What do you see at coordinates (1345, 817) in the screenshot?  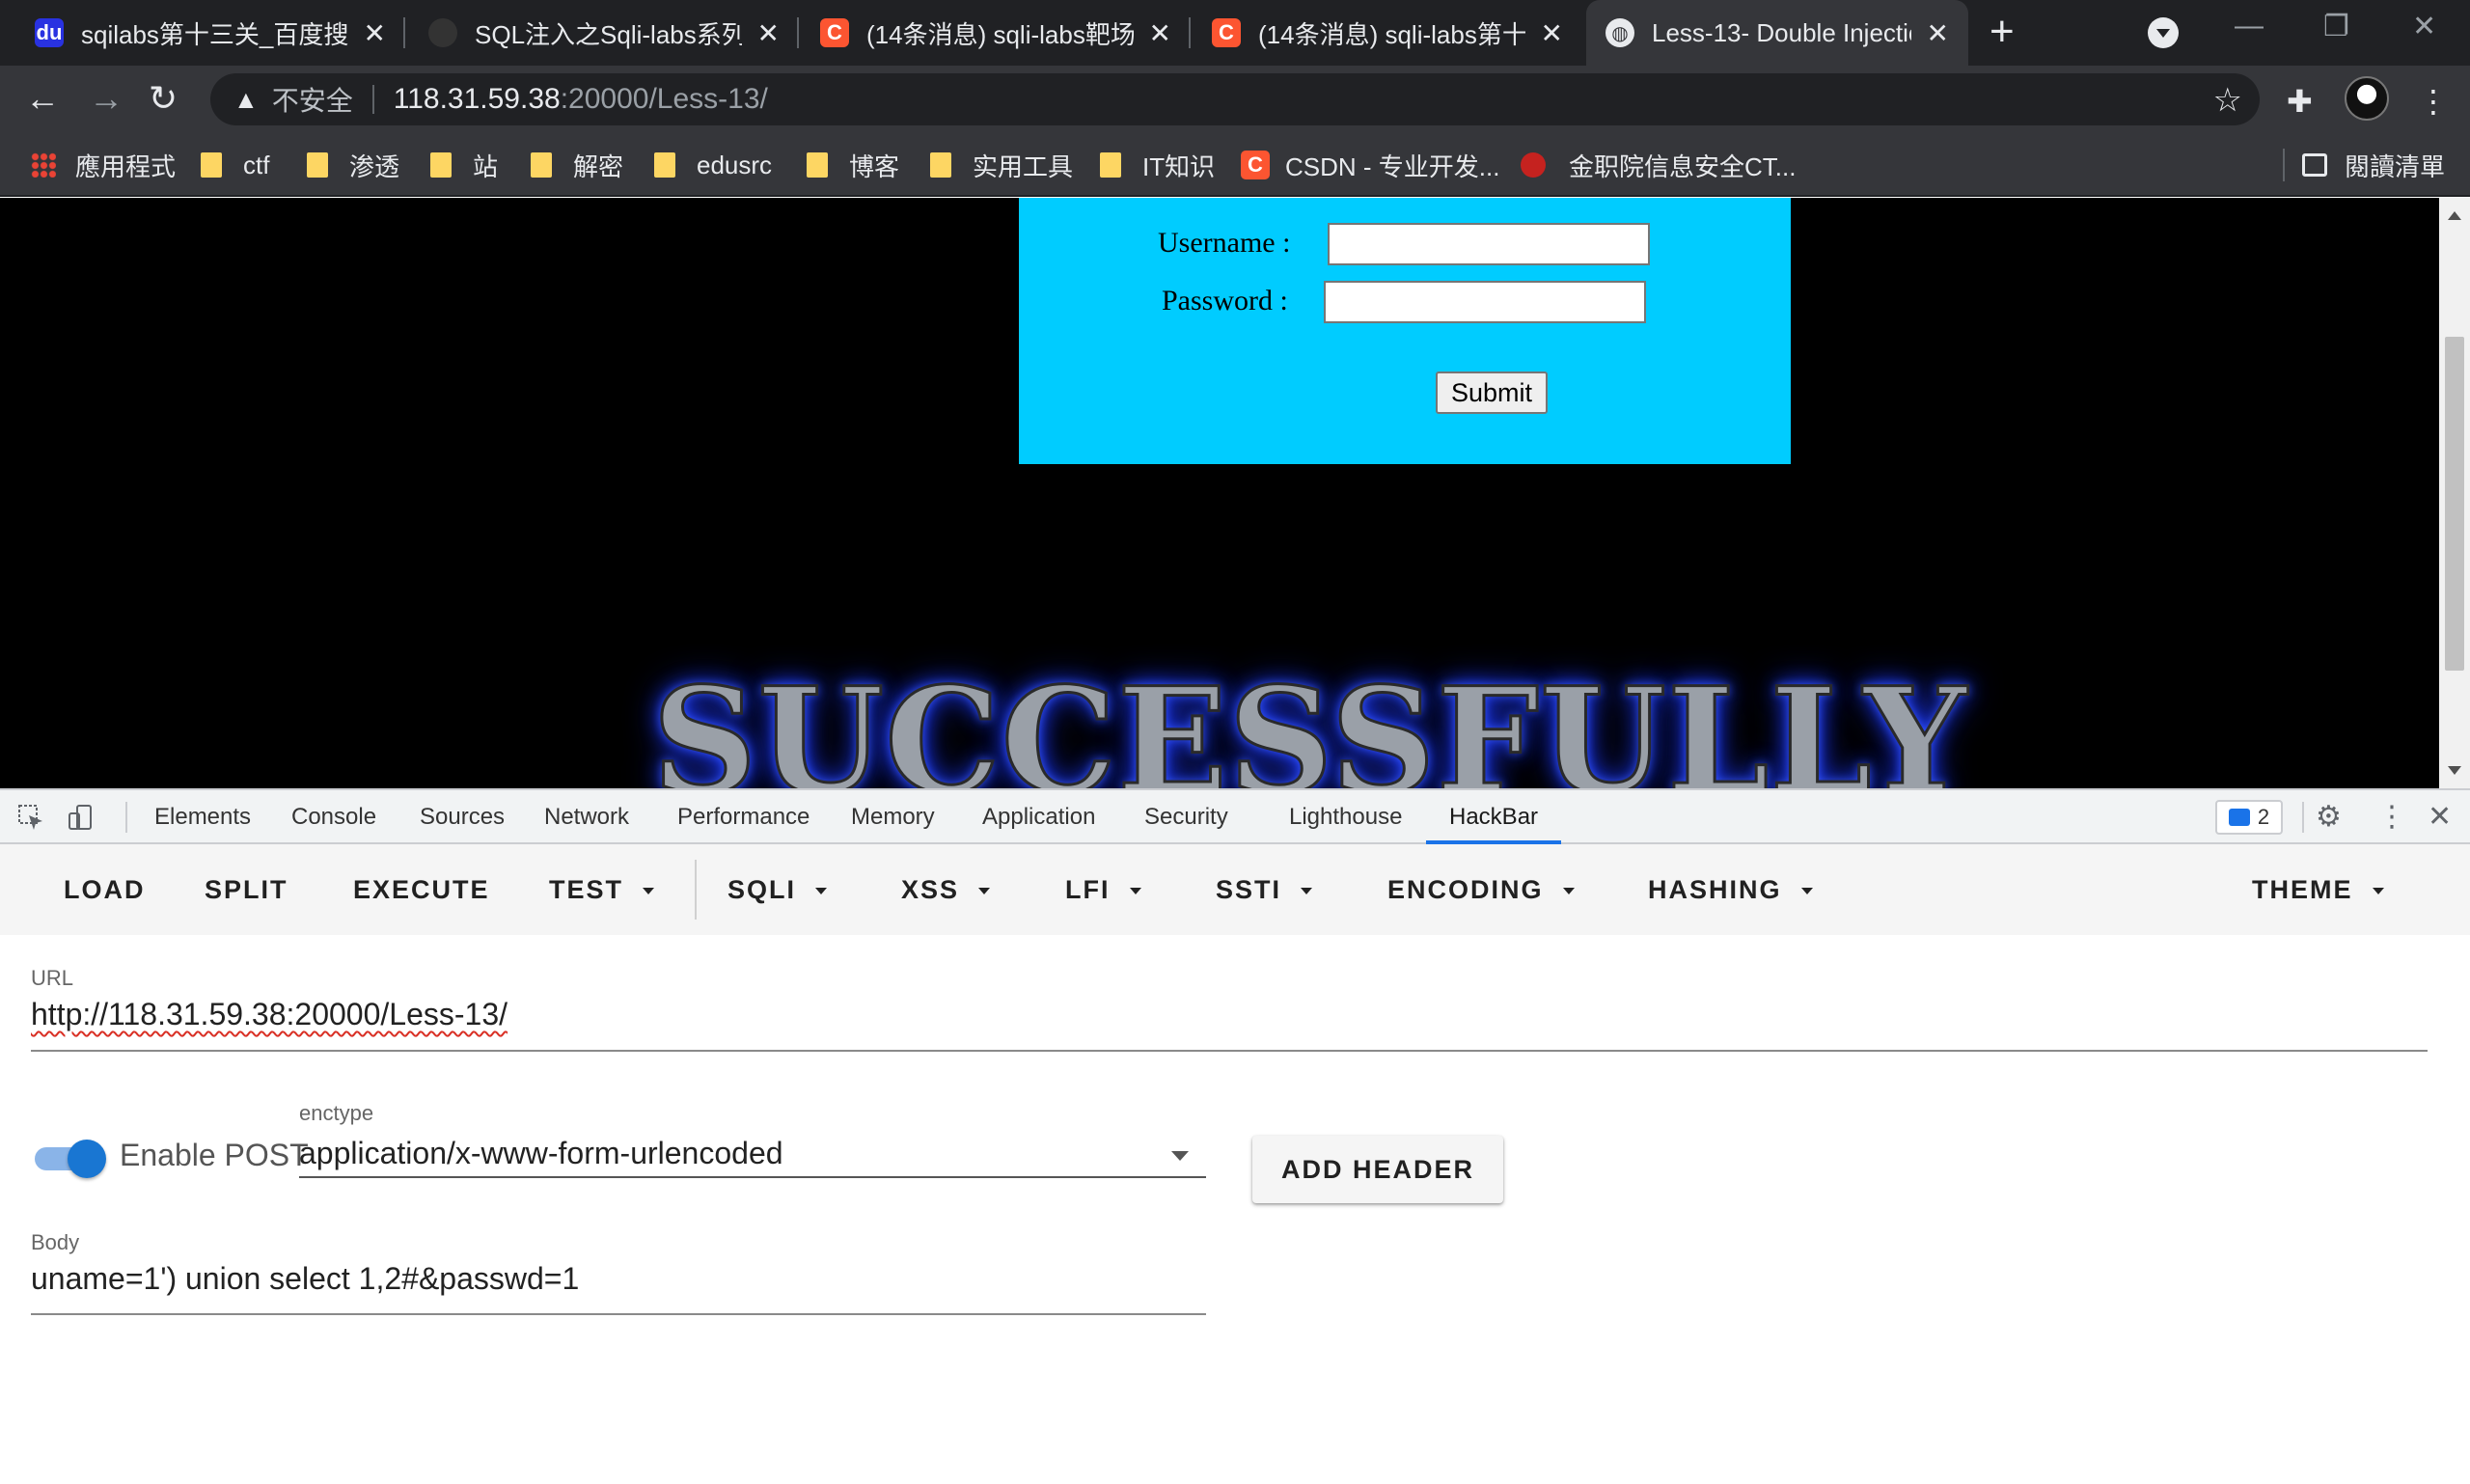 I see `tab-lighthouse: Lighthouse` at bounding box center [1345, 817].